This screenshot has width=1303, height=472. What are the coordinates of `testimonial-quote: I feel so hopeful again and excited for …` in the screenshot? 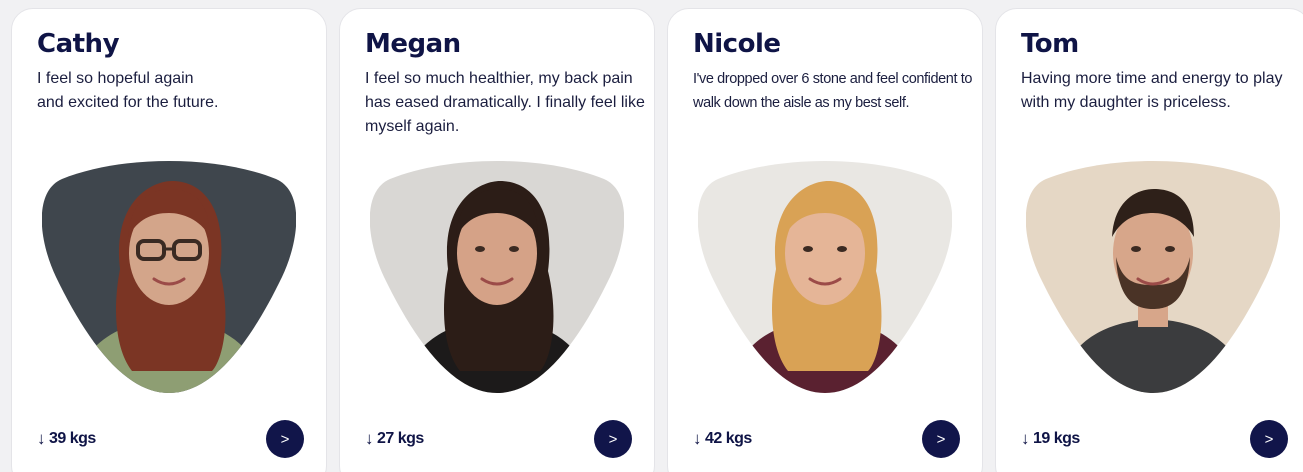 It's located at (128, 90).